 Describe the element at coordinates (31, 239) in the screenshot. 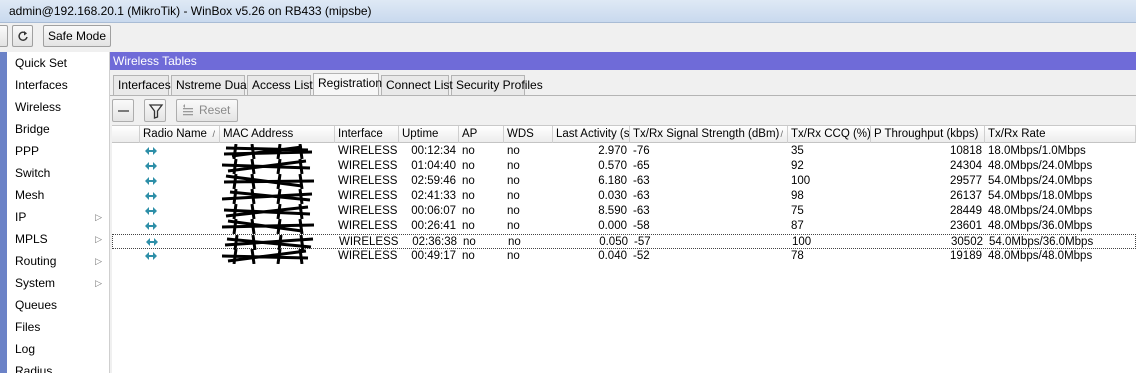

I see `menu-item-label: MPLS` at that location.